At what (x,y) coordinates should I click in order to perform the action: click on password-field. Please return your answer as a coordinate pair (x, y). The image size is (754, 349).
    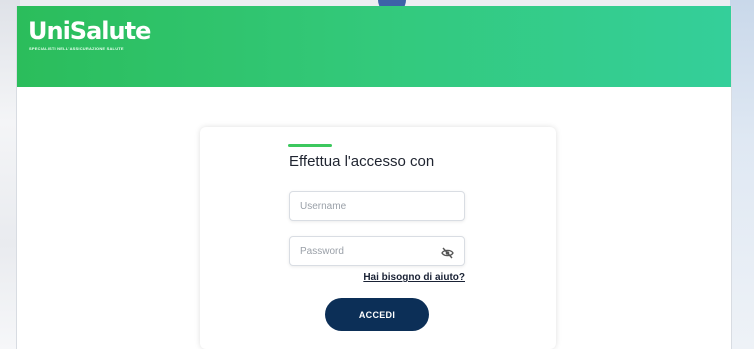
    Looking at the image, I should click on (377, 251).